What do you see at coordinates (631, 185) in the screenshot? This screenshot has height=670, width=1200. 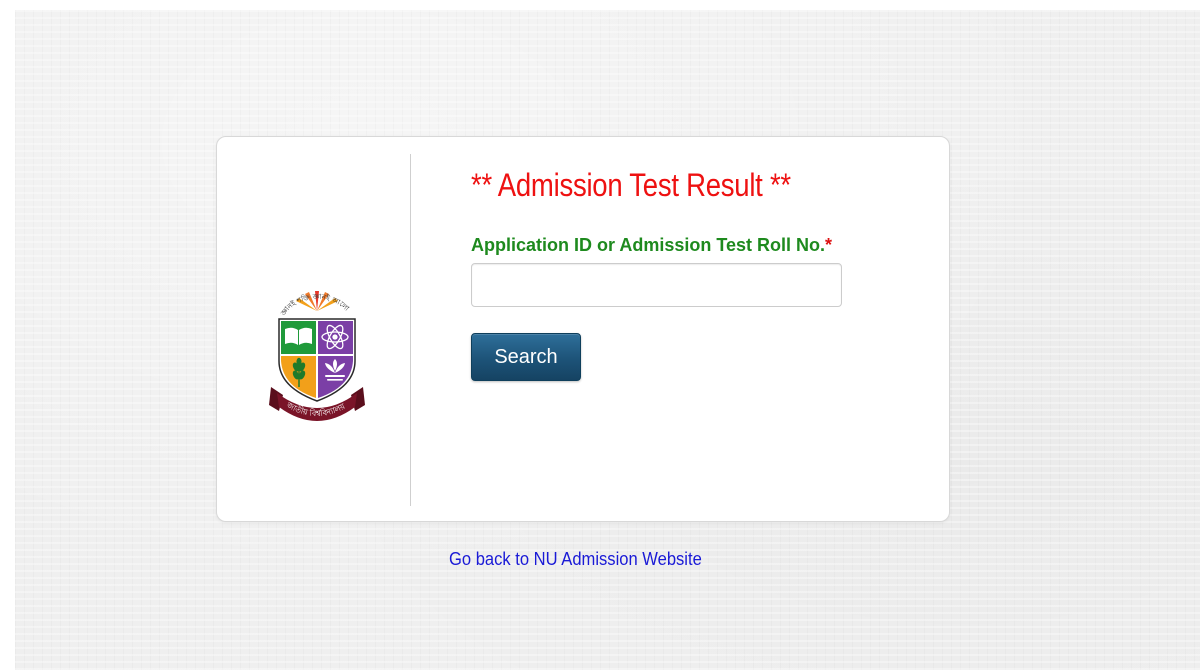 I see `page-title: ** Admission Test Result **` at bounding box center [631, 185].